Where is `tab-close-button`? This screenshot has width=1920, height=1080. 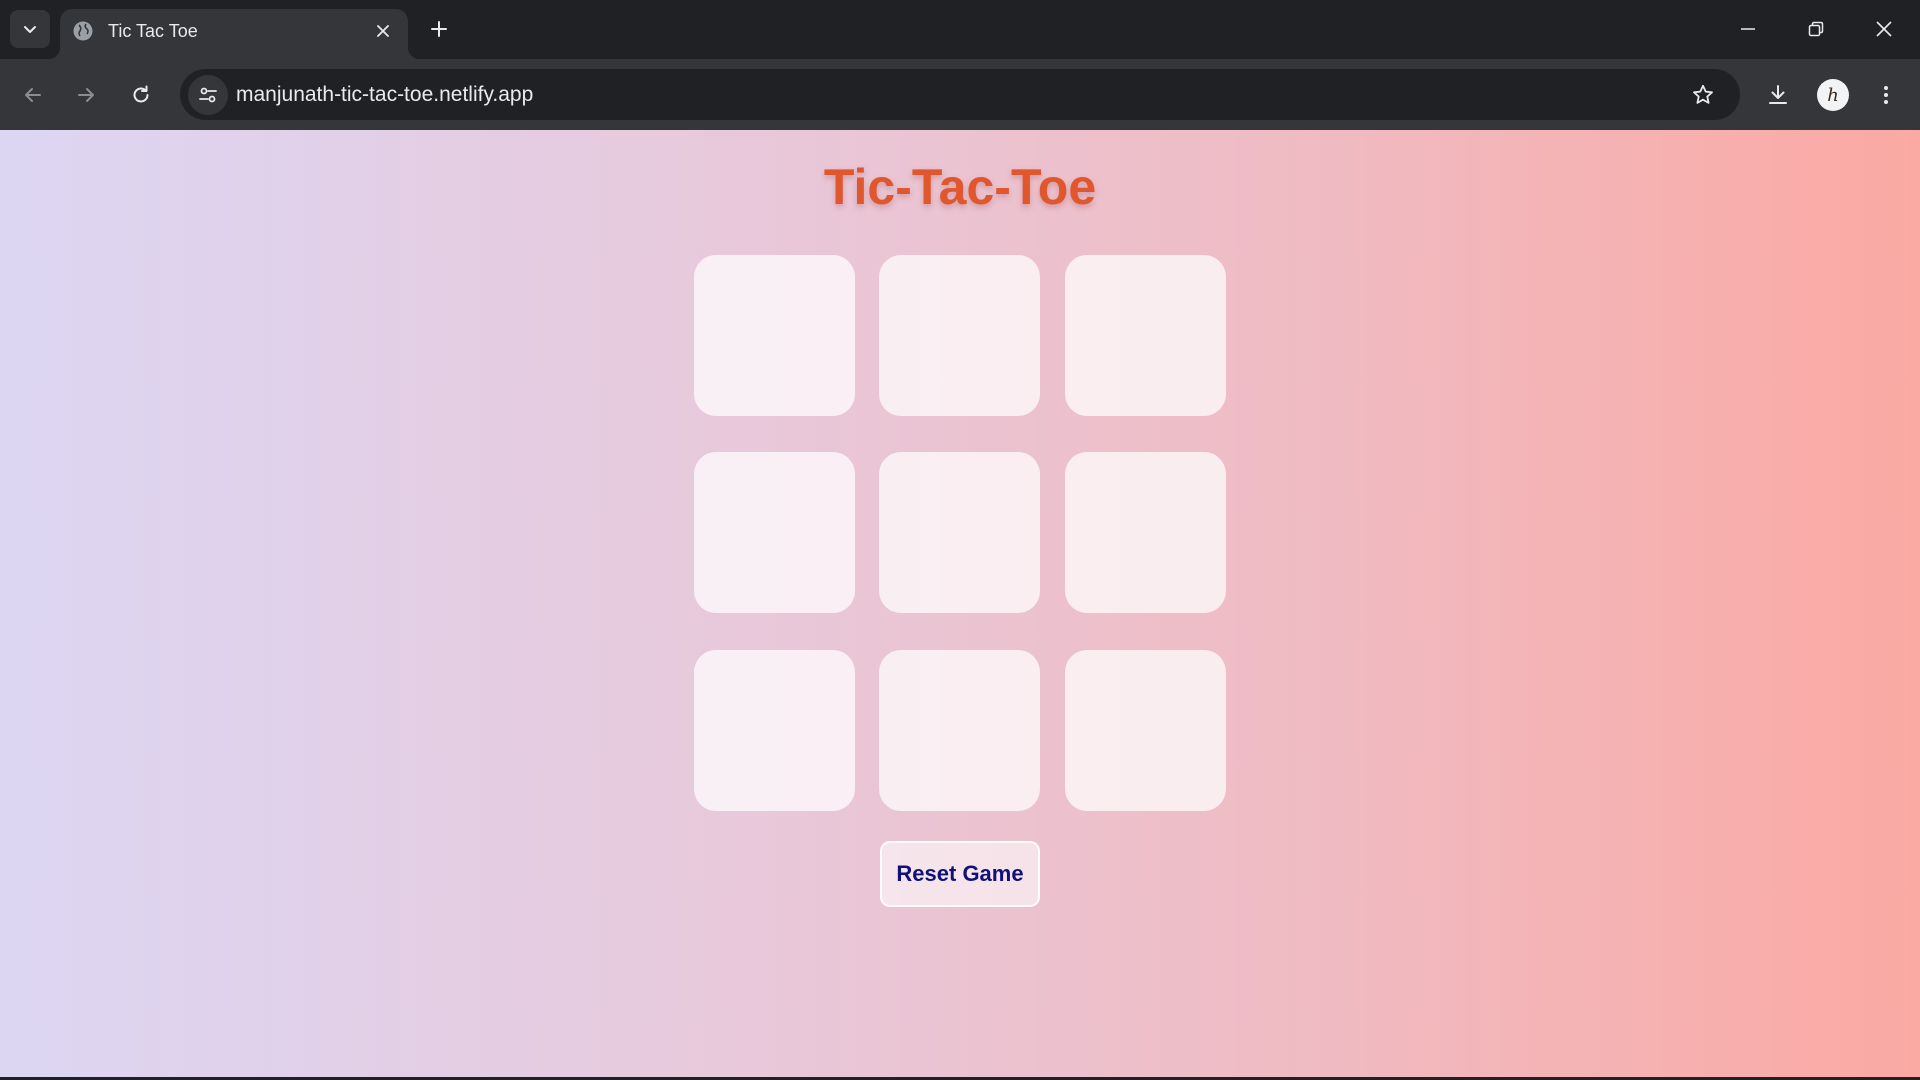
tab-close-button is located at coordinates (383, 31).